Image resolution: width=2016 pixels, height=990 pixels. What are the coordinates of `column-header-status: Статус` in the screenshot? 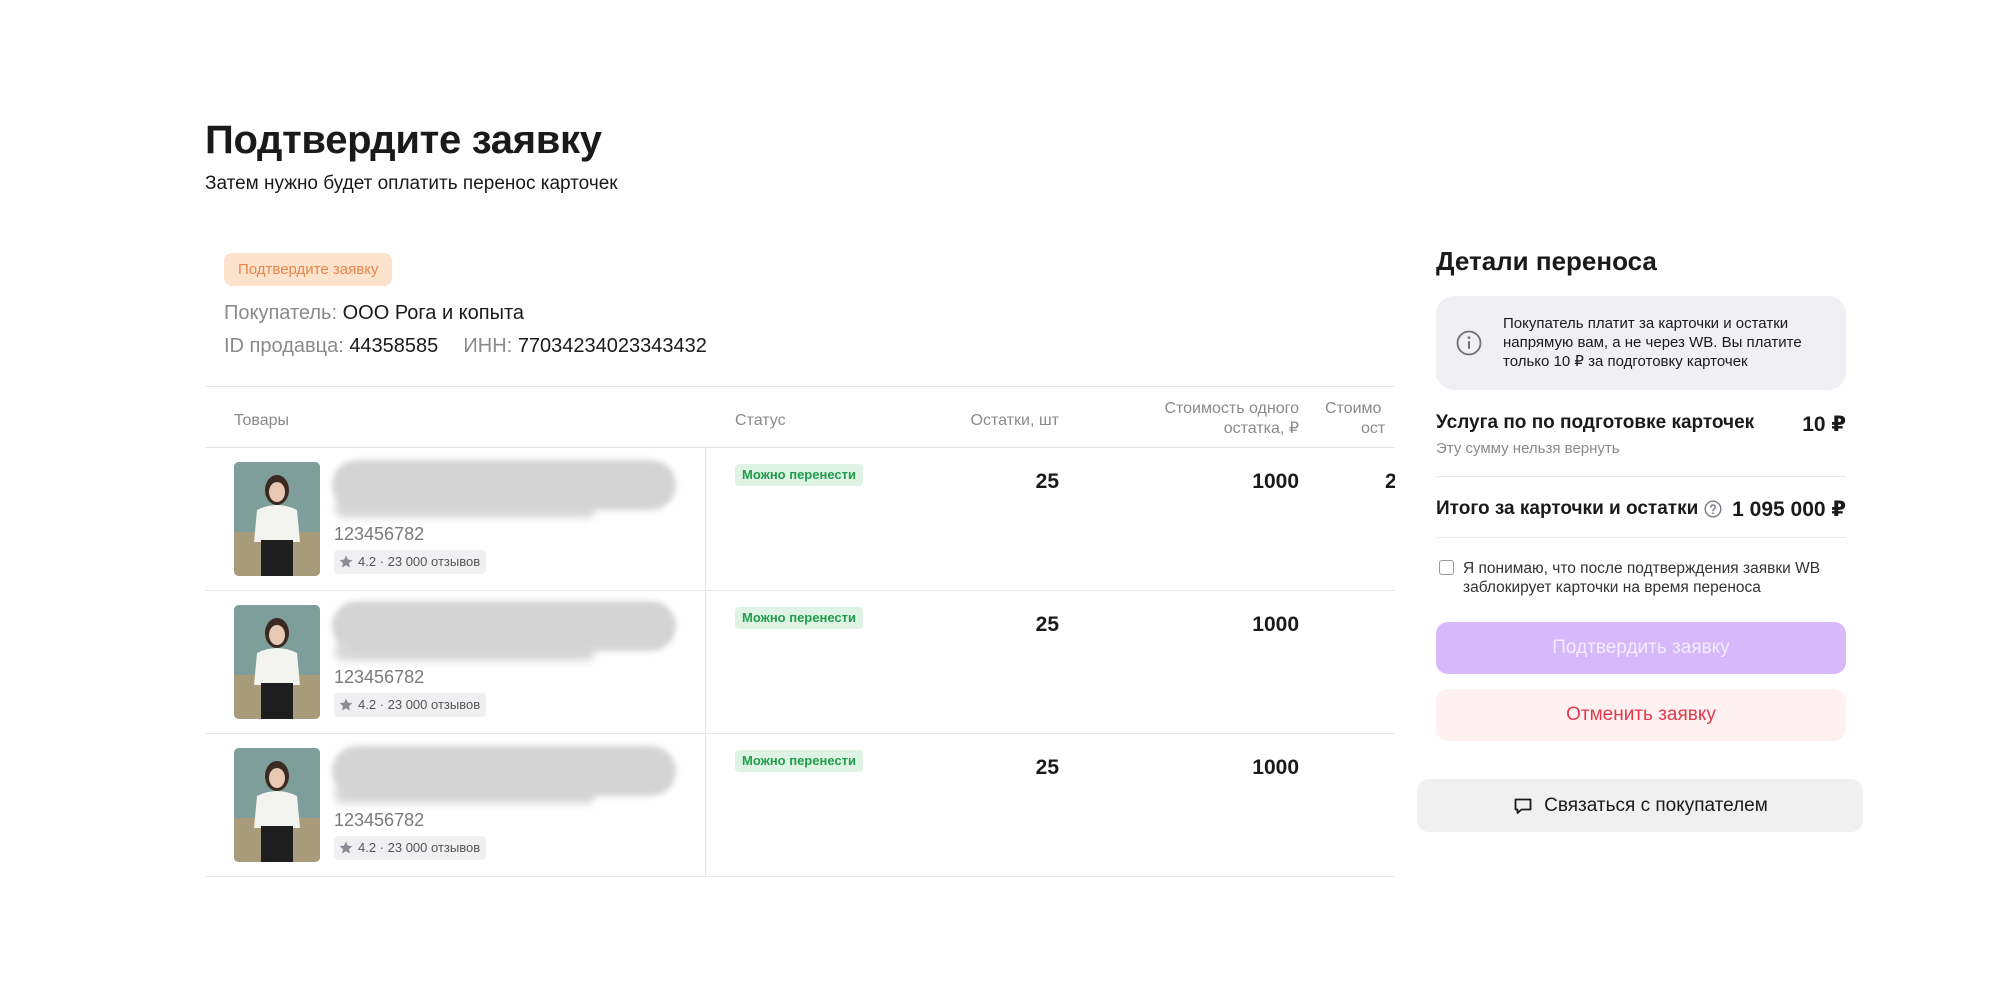 It's located at (760, 420).